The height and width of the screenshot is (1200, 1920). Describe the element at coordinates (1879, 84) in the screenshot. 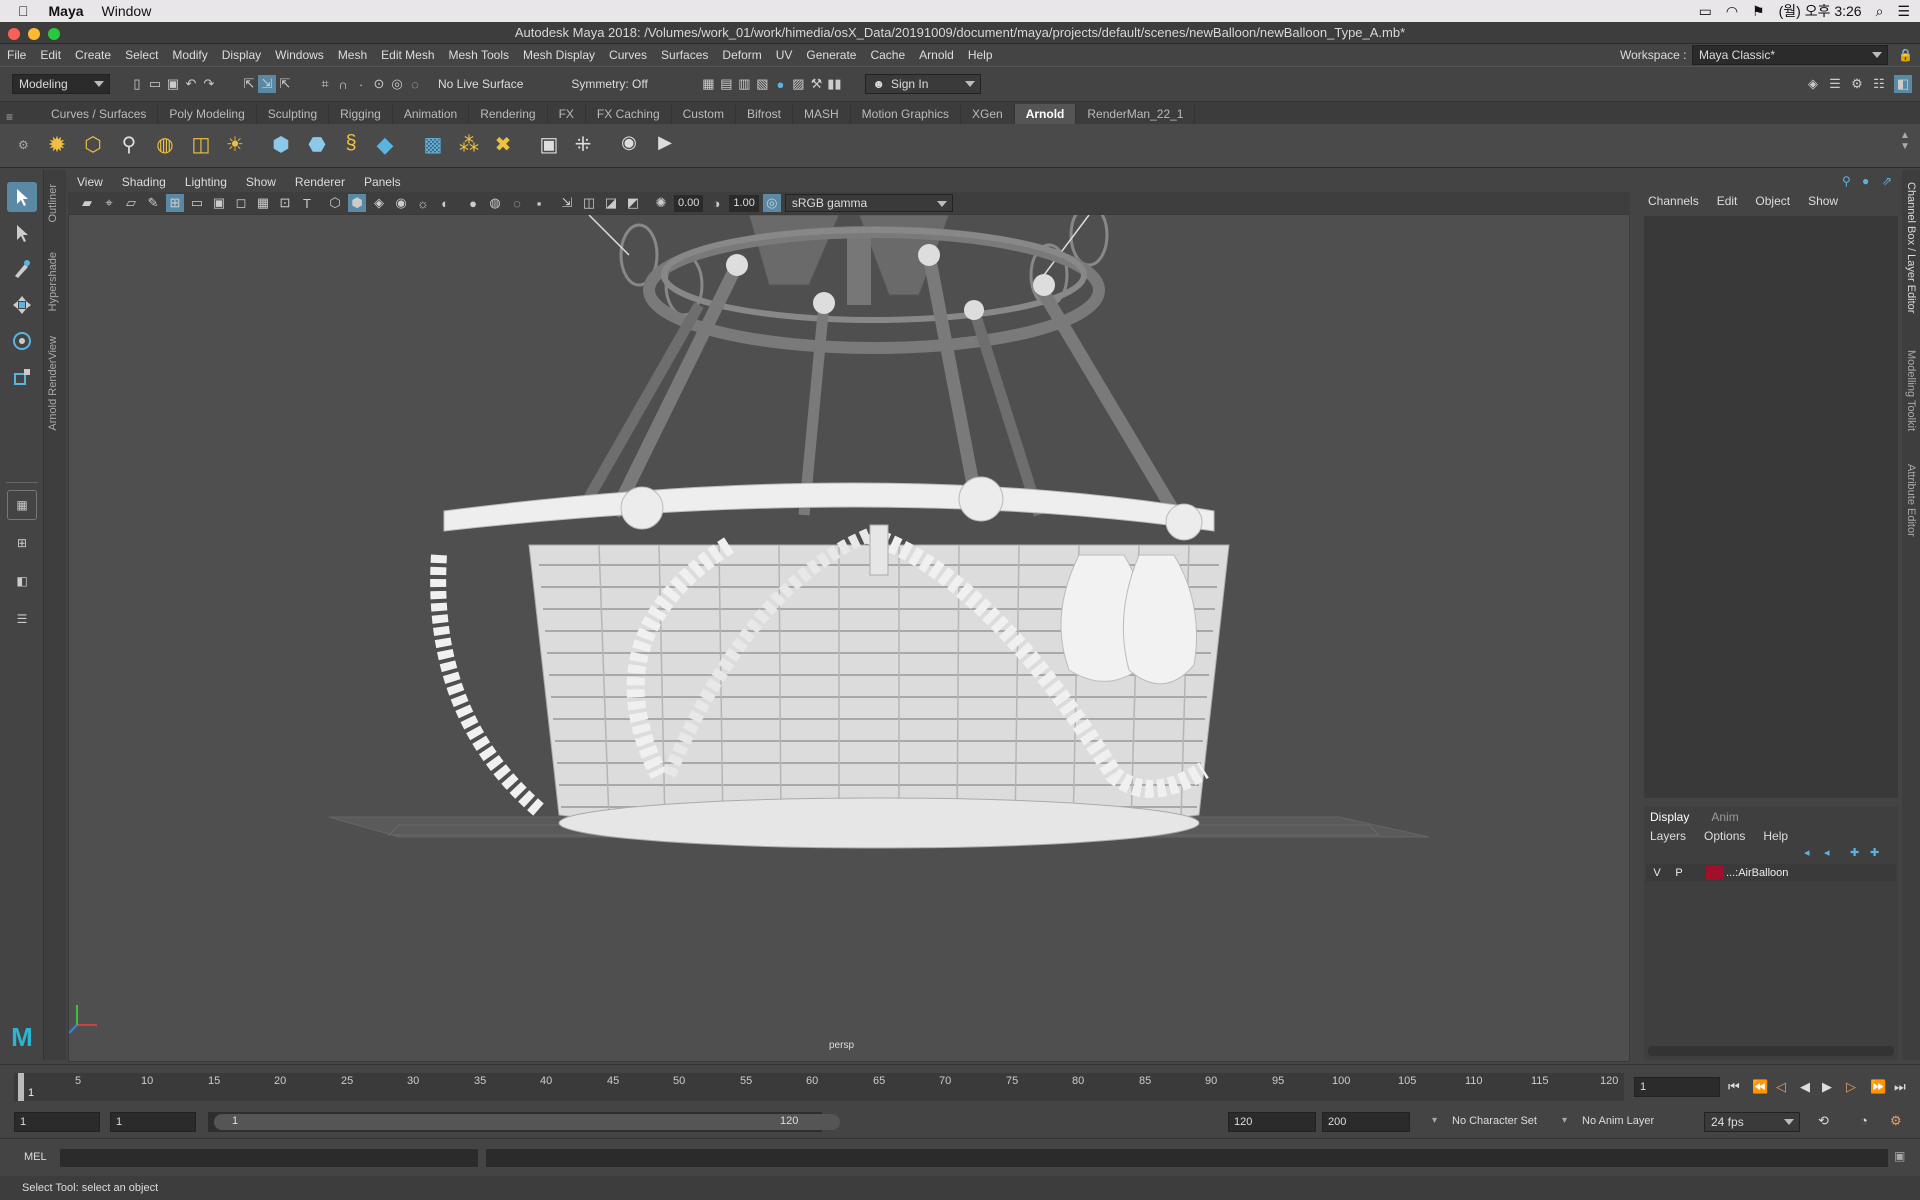

I see `channel-box-icon: ☷` at that location.